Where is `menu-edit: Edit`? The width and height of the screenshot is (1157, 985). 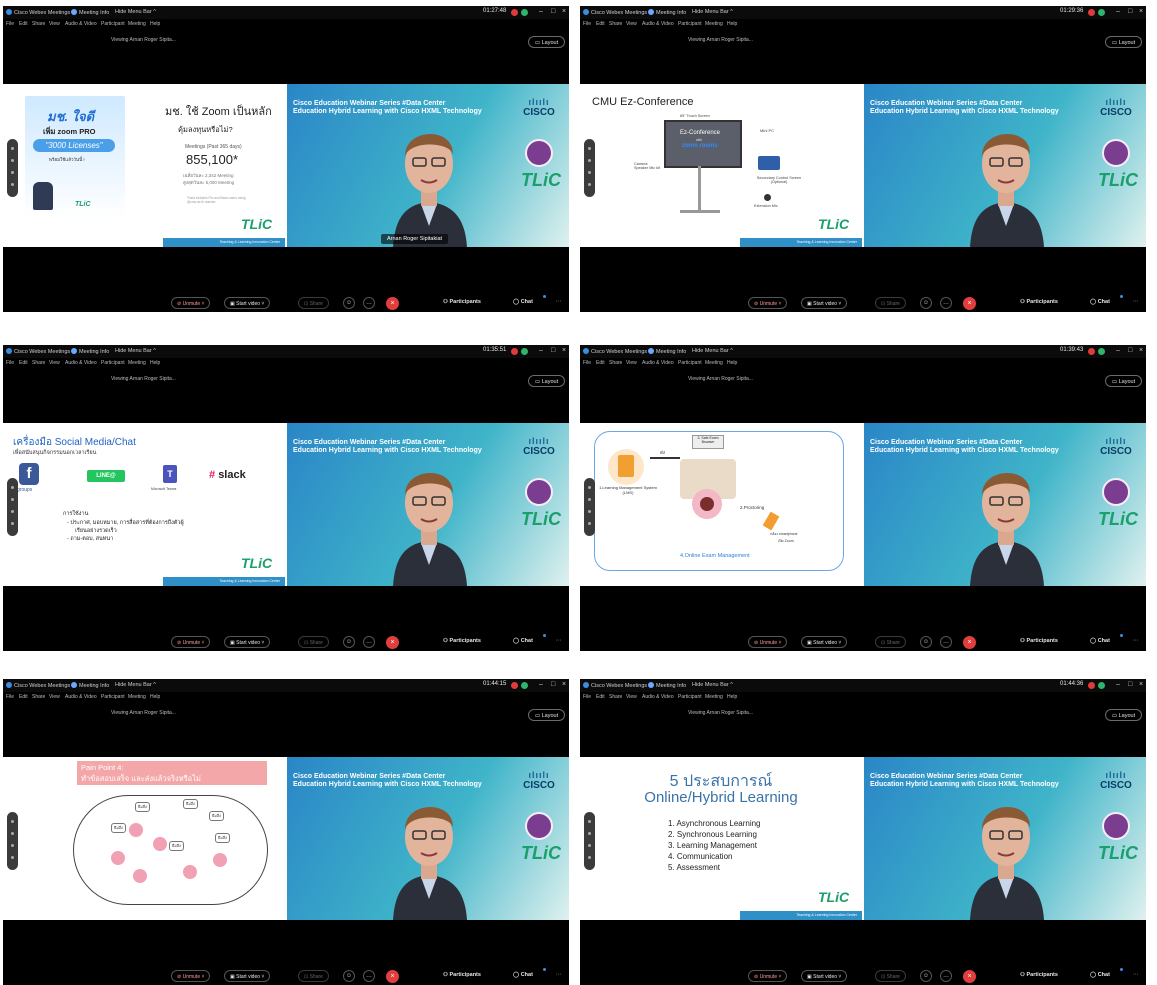
menu-edit: Edit is located at coordinates (600, 697).